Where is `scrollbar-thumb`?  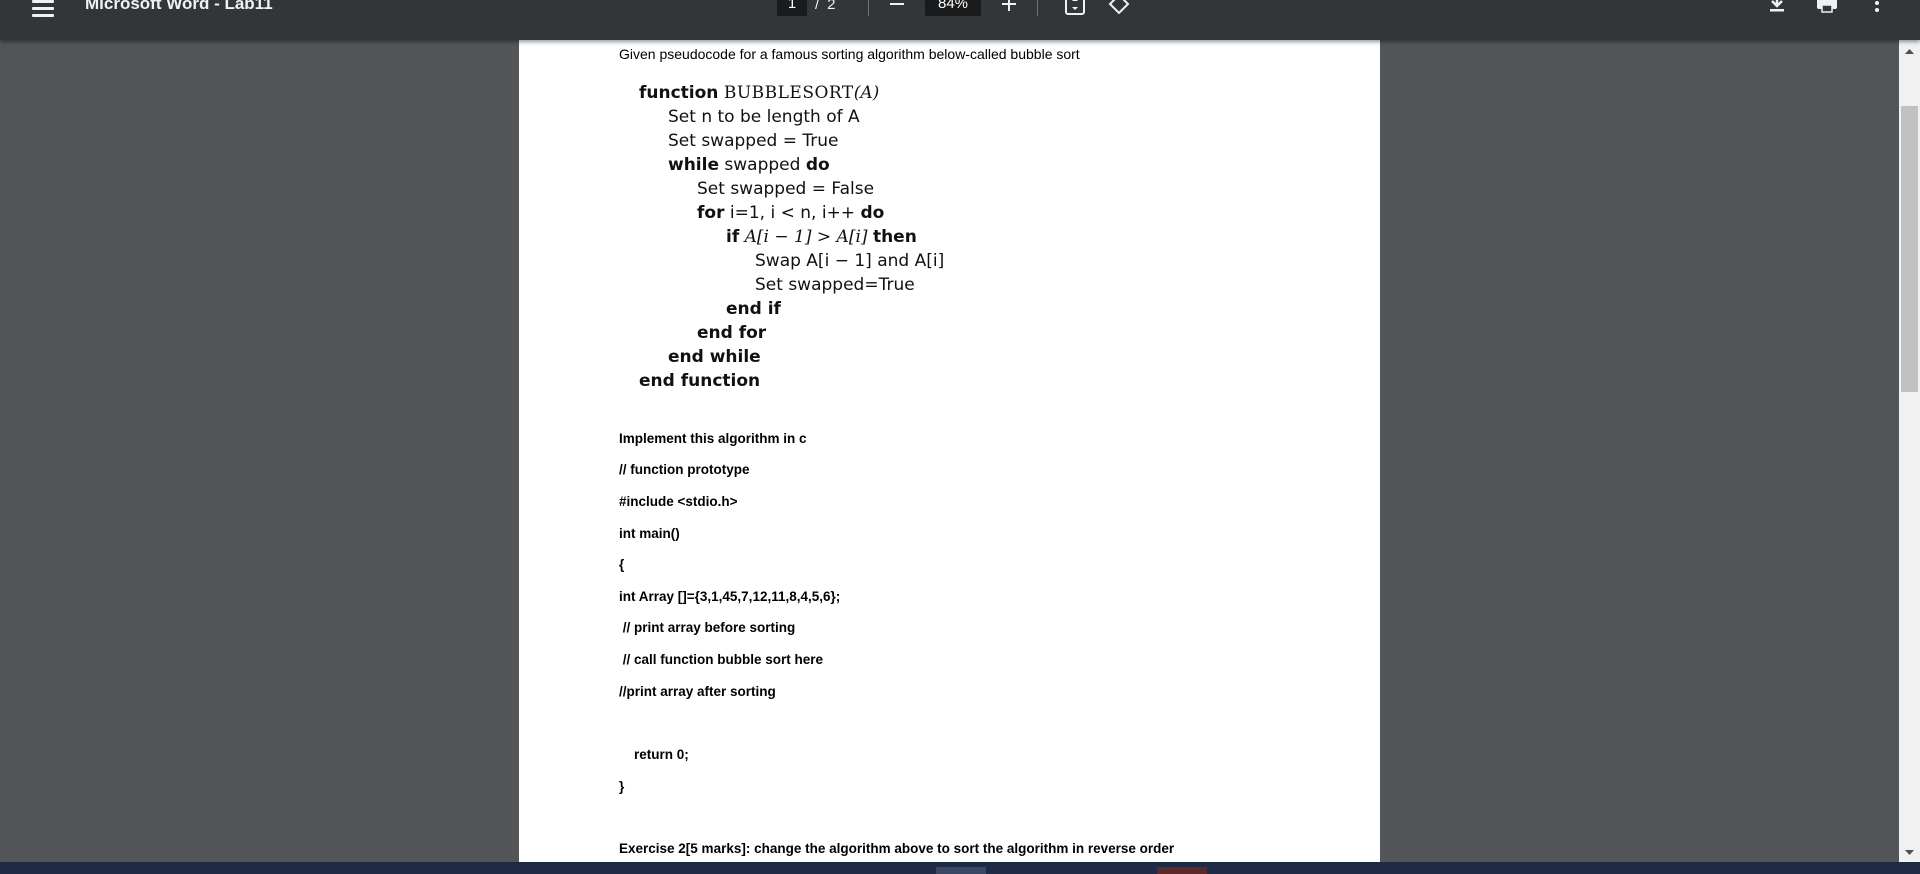
scrollbar-thumb is located at coordinates (1909, 249).